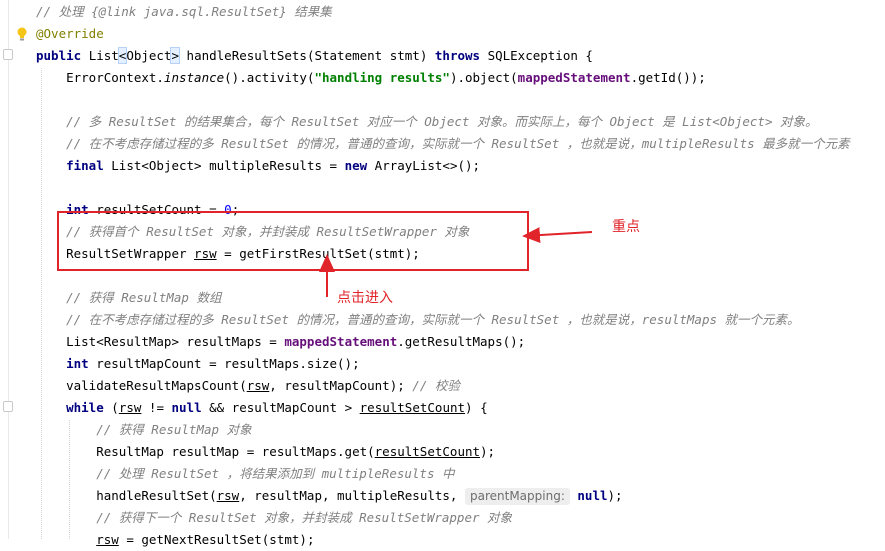 The width and height of the screenshot is (885, 551). Describe the element at coordinates (365, 298) in the screenshot. I see `annotation-click-into: 点击进入` at that location.